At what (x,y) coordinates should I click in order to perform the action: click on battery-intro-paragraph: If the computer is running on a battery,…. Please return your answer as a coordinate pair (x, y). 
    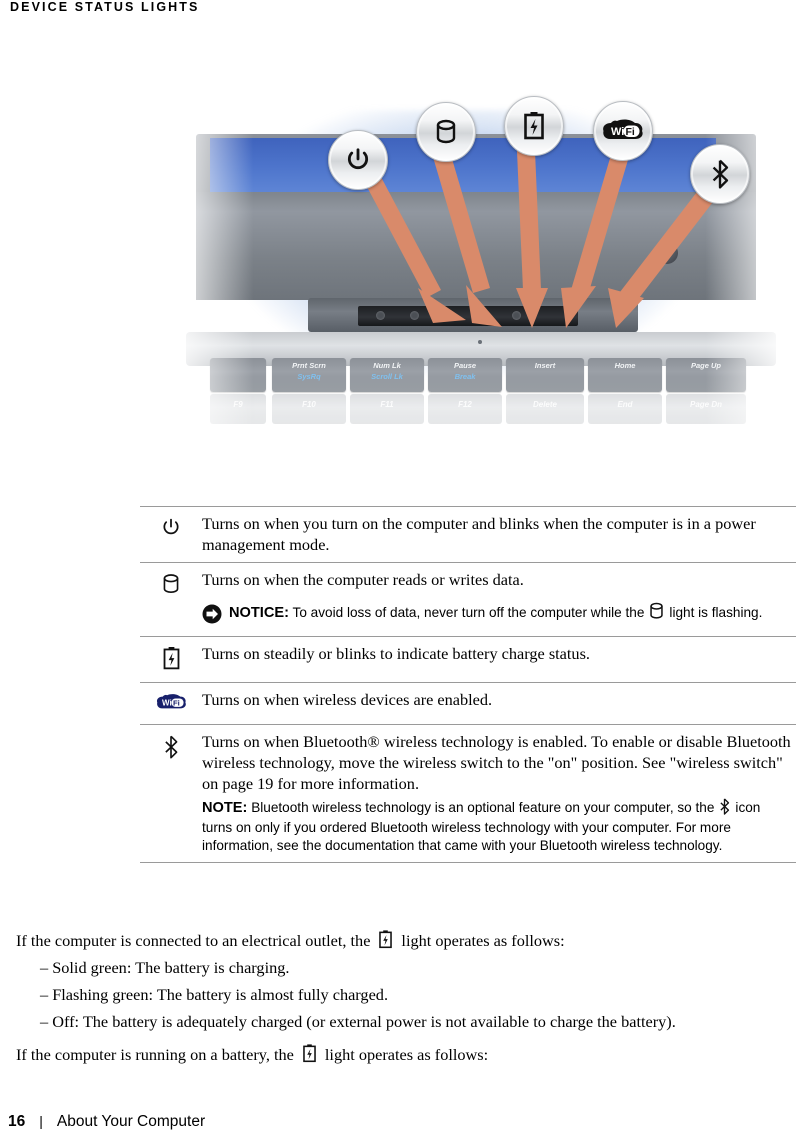
    Looking at the image, I should click on (252, 1054).